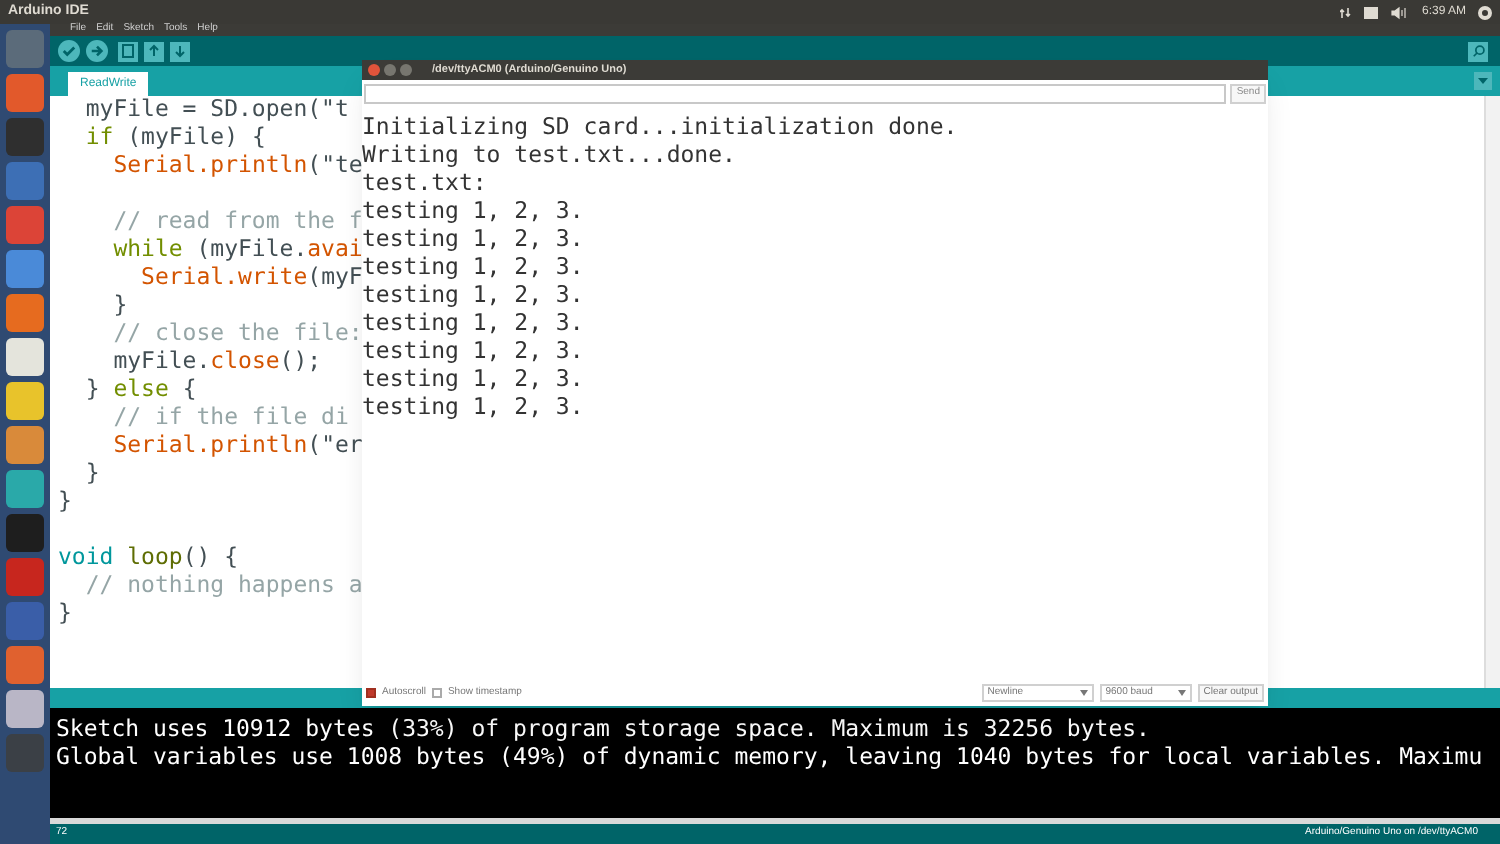  I want to click on code-line: // if the file di, so click(230, 416).